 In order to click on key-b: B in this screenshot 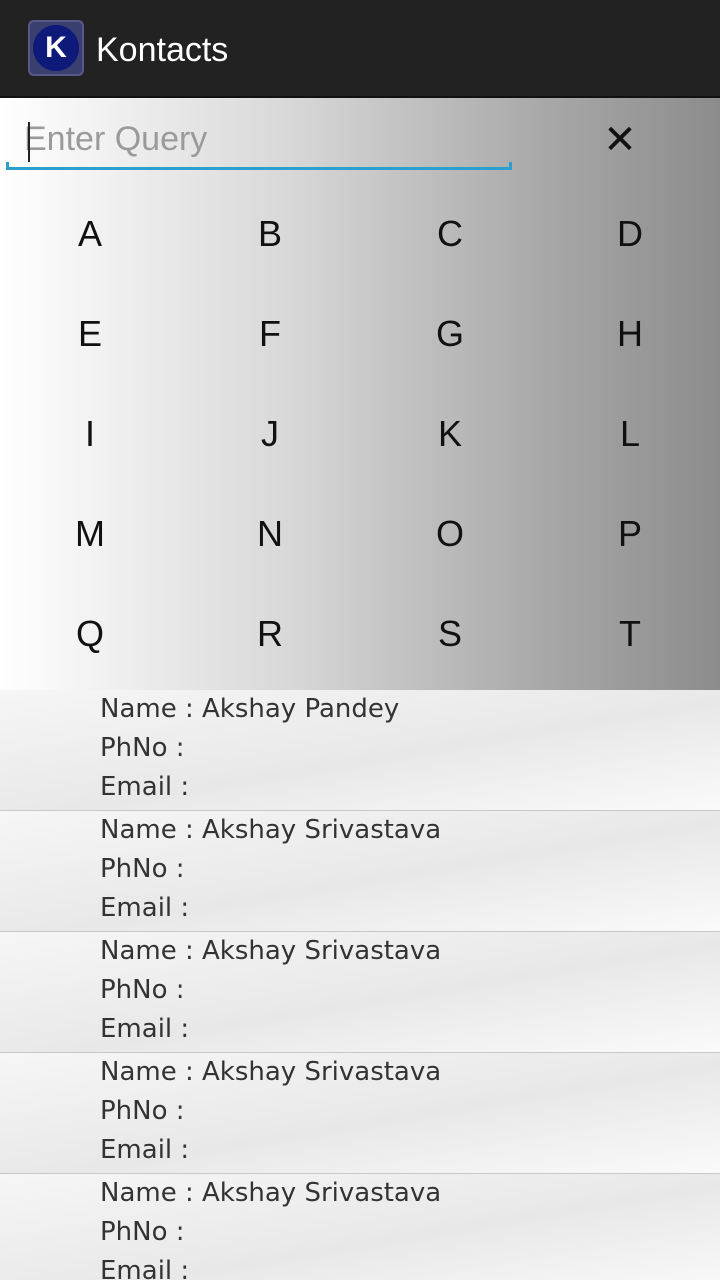, I will do `click(270, 234)`.